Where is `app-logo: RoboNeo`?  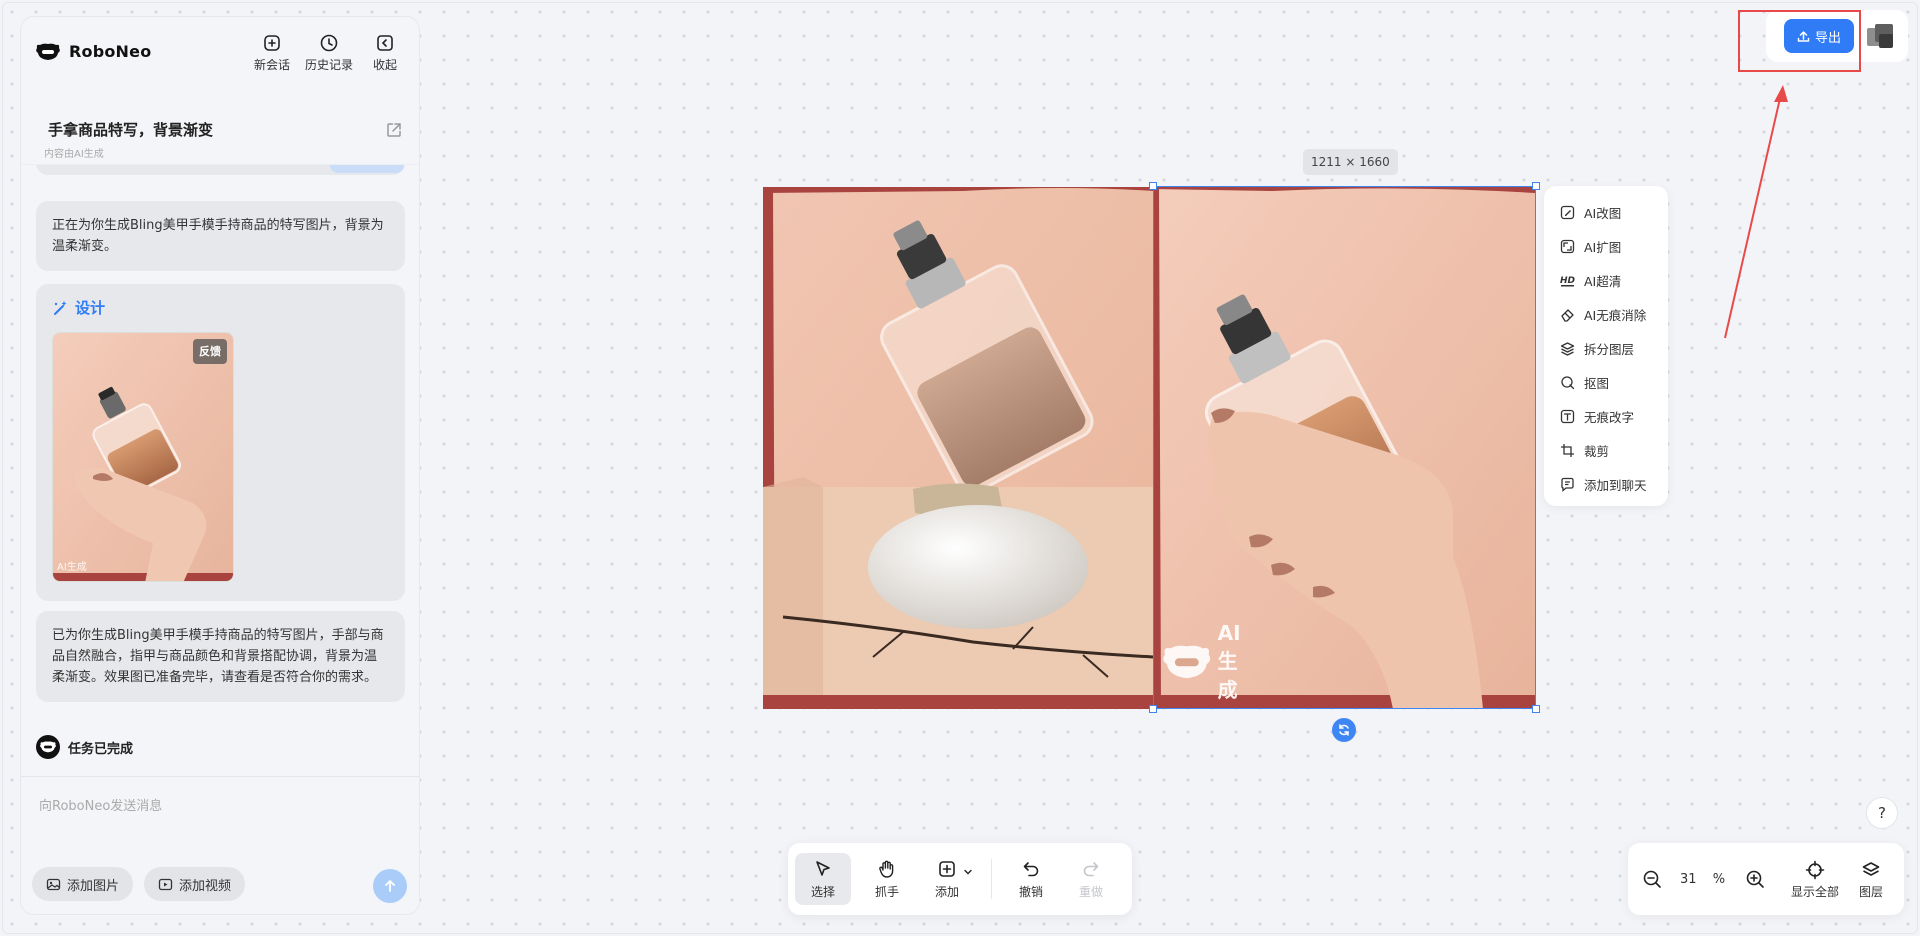
app-logo: RoboNeo is located at coordinates (93, 51).